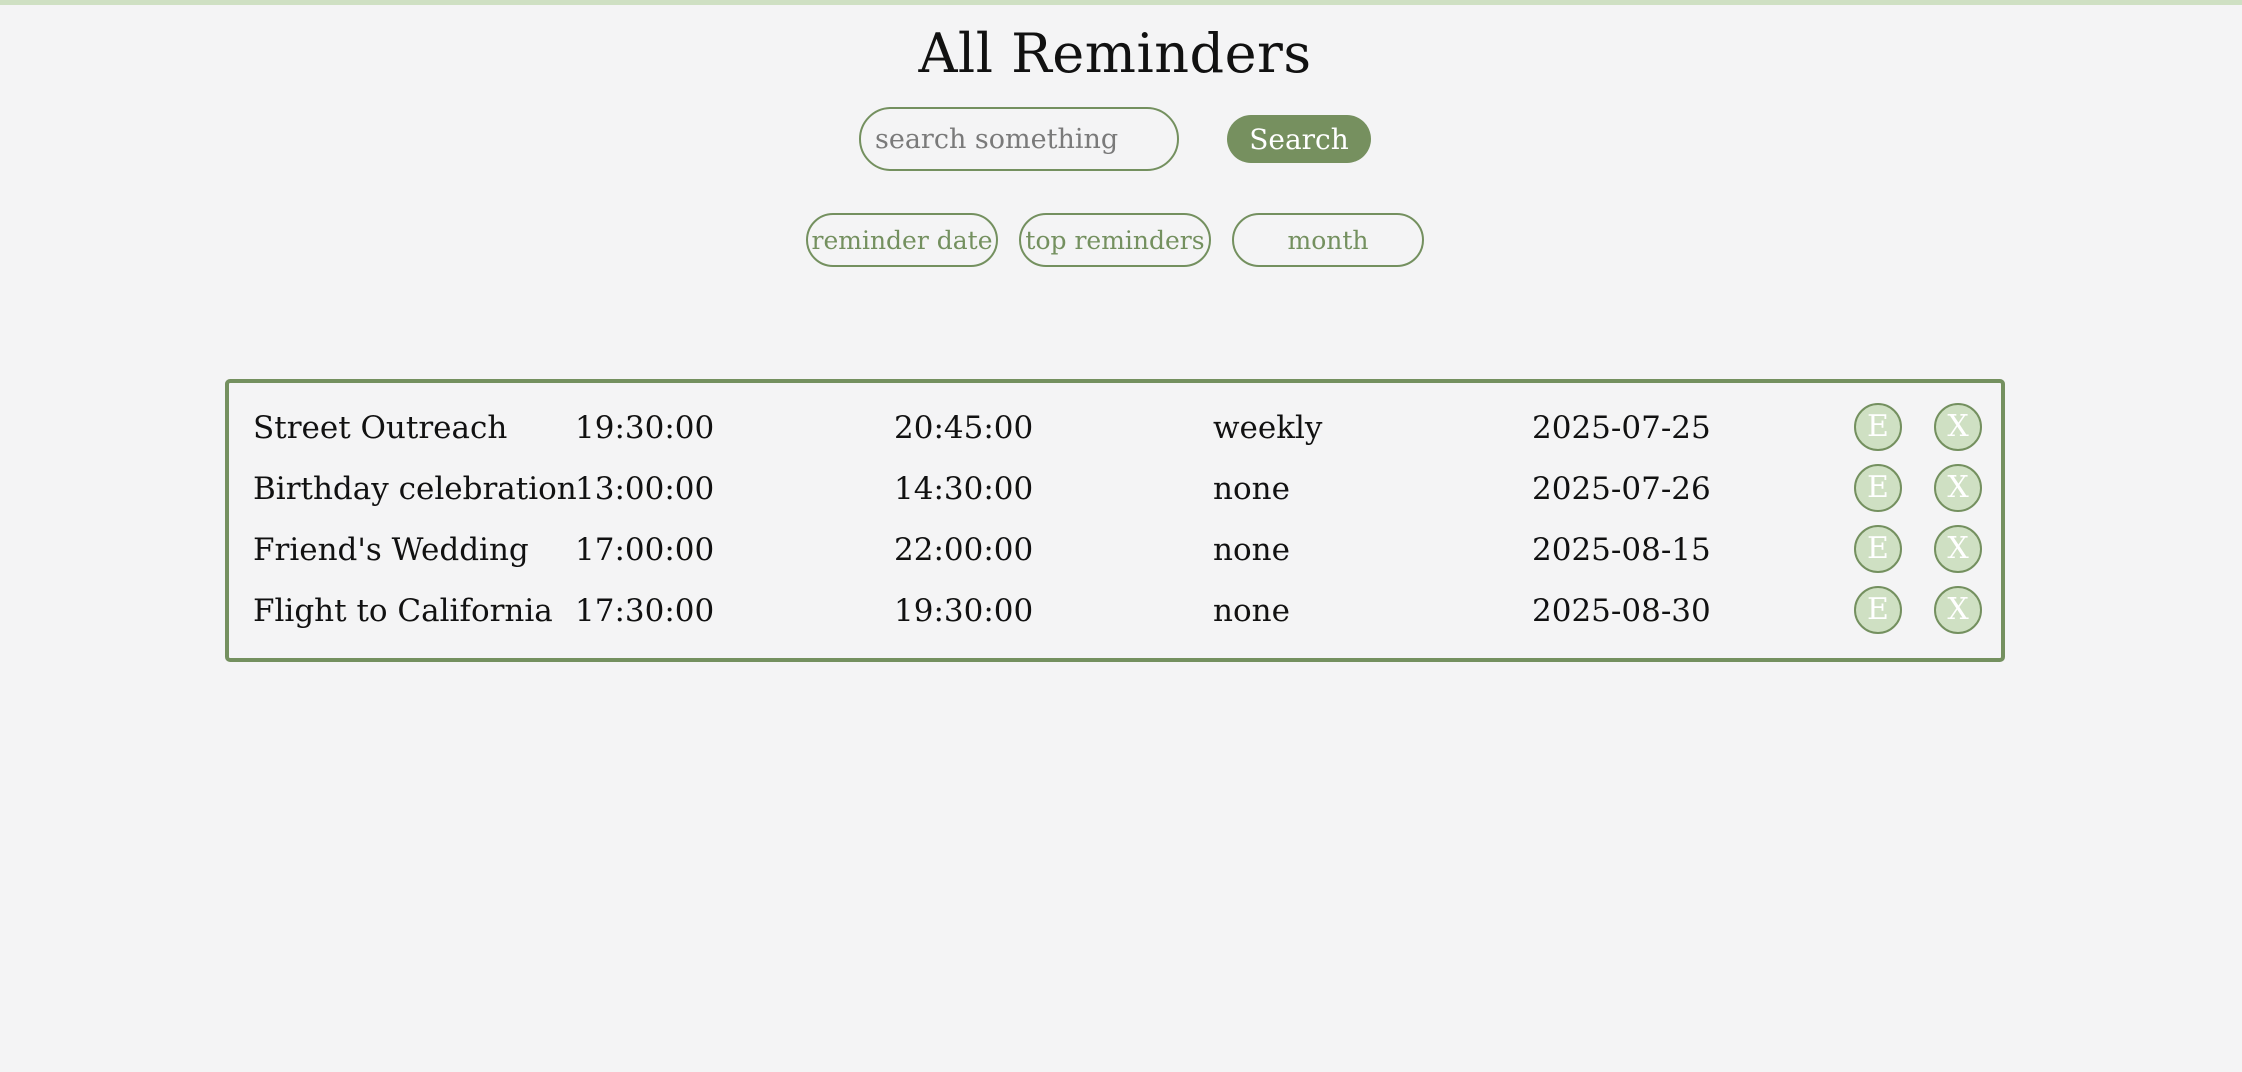 Image resolution: width=2242 pixels, height=1072 pixels. What do you see at coordinates (1621, 611) in the screenshot?
I see `reminder-date: 2025-08-30` at bounding box center [1621, 611].